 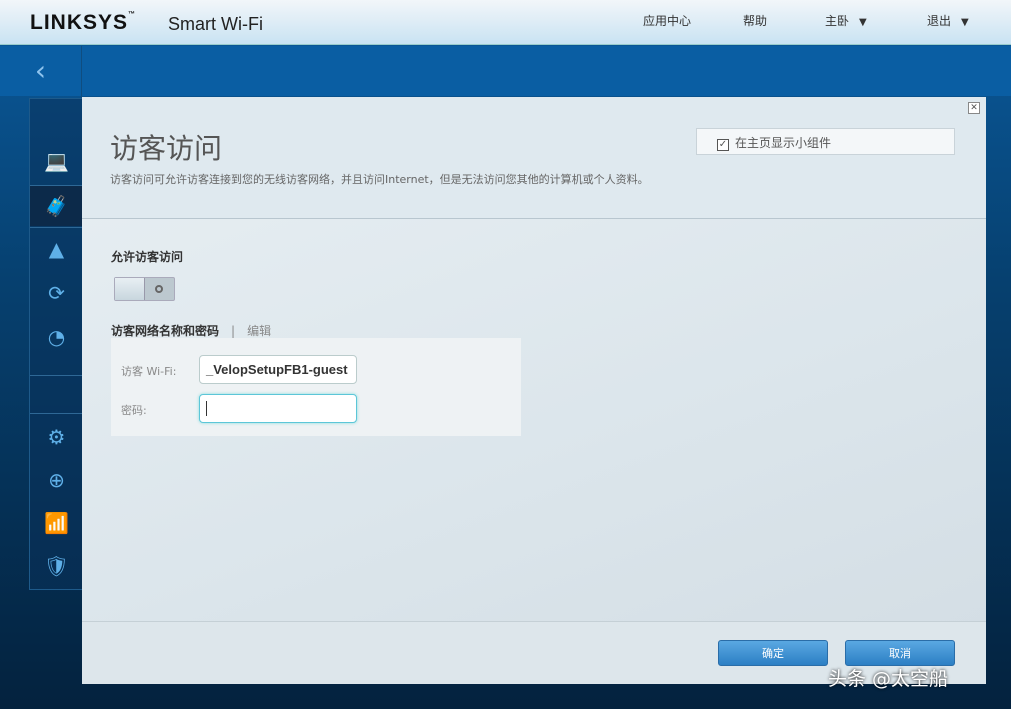 What do you see at coordinates (56, 206) in the screenshot?
I see `guest-access-icon: 🧳` at bounding box center [56, 206].